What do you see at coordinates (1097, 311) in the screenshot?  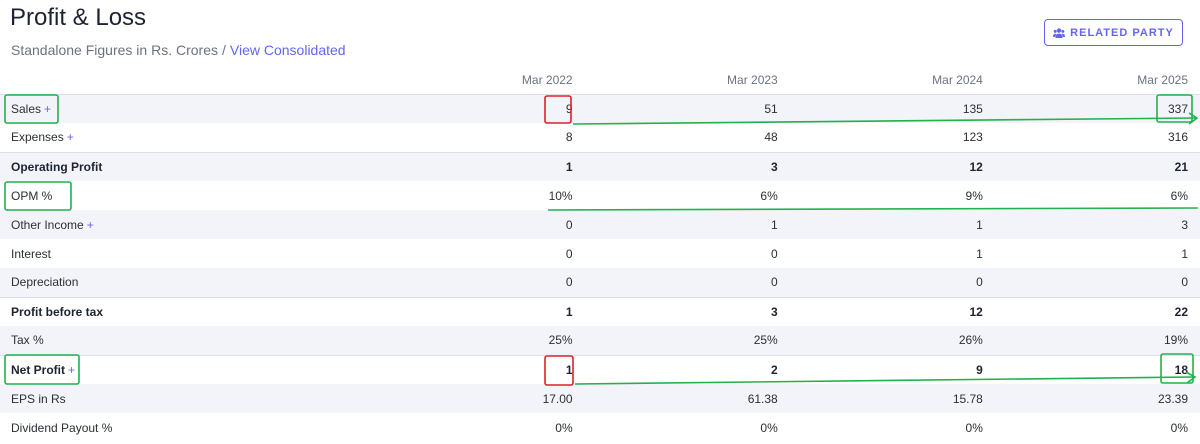 I see `cell: 22` at bounding box center [1097, 311].